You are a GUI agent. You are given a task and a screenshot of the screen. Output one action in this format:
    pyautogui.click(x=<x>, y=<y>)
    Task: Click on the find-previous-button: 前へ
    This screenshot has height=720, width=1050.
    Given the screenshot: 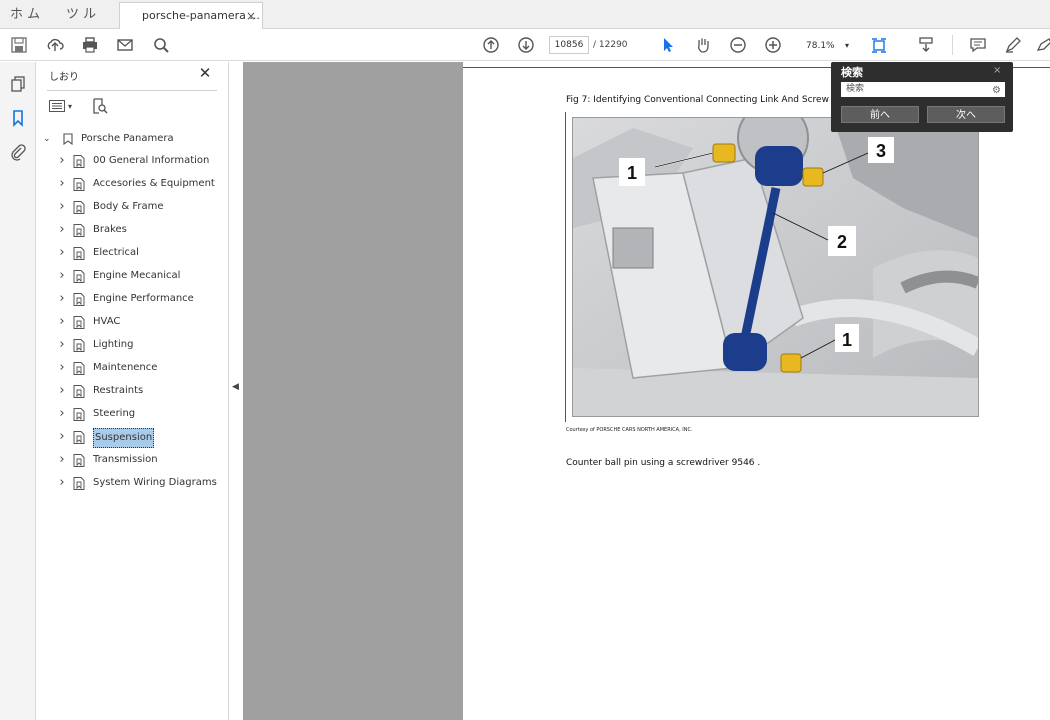 What is the action you would take?
    pyautogui.click(x=880, y=114)
    